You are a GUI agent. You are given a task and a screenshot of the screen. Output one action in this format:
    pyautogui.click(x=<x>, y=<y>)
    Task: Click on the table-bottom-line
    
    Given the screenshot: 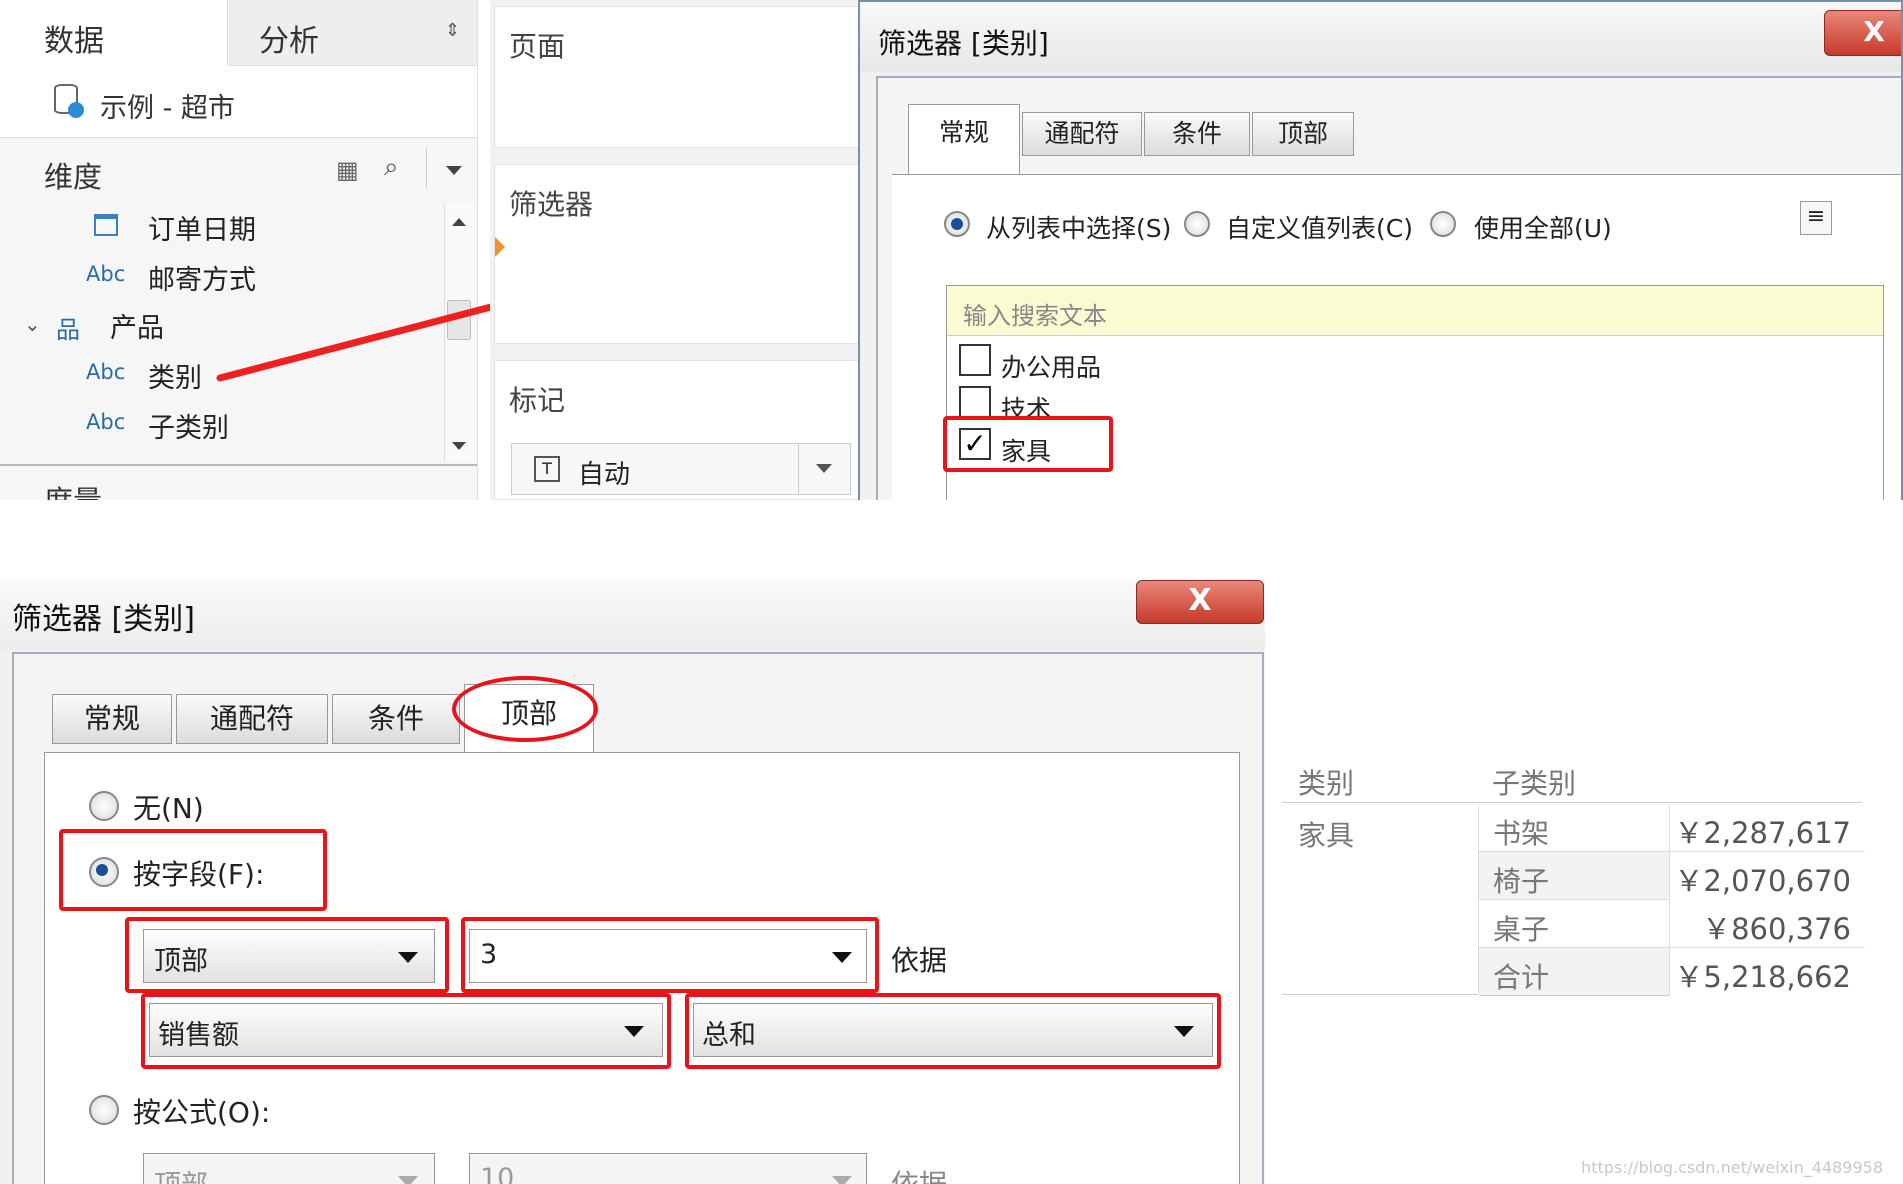 What is the action you would take?
    pyautogui.click(x=1380, y=994)
    